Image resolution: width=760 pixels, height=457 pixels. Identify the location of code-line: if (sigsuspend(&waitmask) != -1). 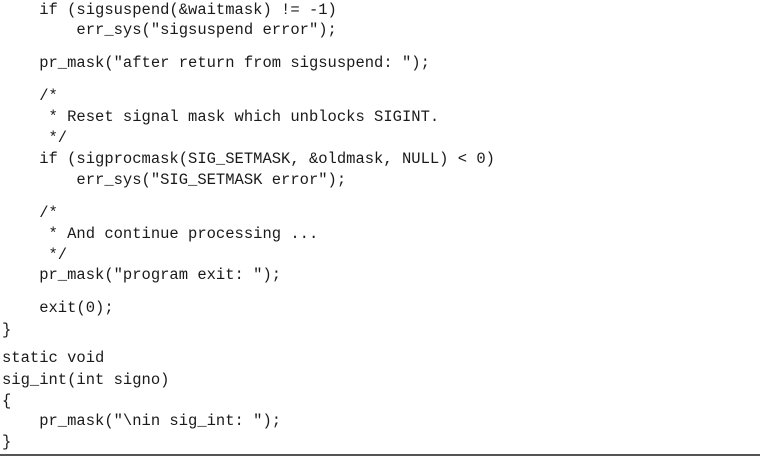
(169, 10).